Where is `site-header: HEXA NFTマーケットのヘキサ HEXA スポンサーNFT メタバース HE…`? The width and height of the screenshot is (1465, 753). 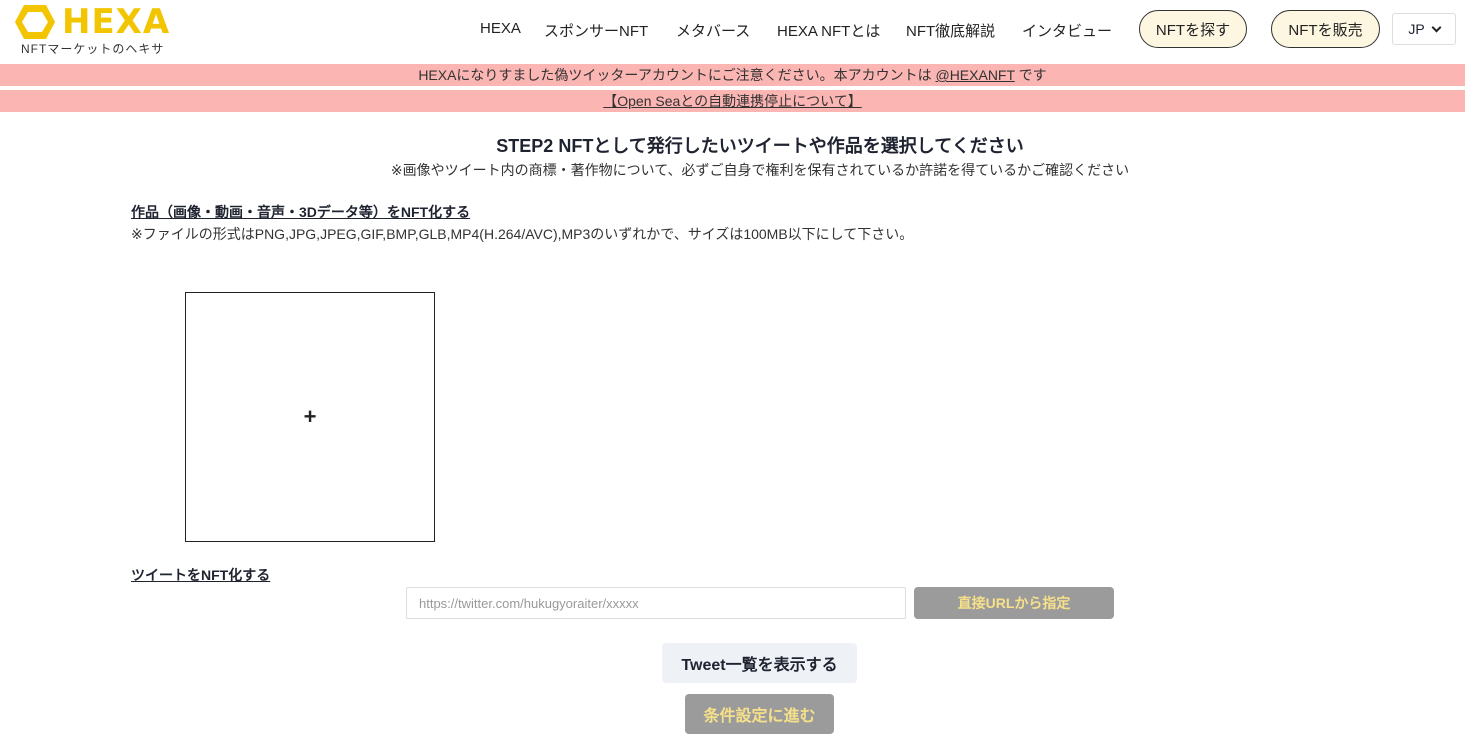
site-header: HEXA NFTマーケットのヘキサ HEXA スポンサーNFT メタバース HE… is located at coordinates (732, 31).